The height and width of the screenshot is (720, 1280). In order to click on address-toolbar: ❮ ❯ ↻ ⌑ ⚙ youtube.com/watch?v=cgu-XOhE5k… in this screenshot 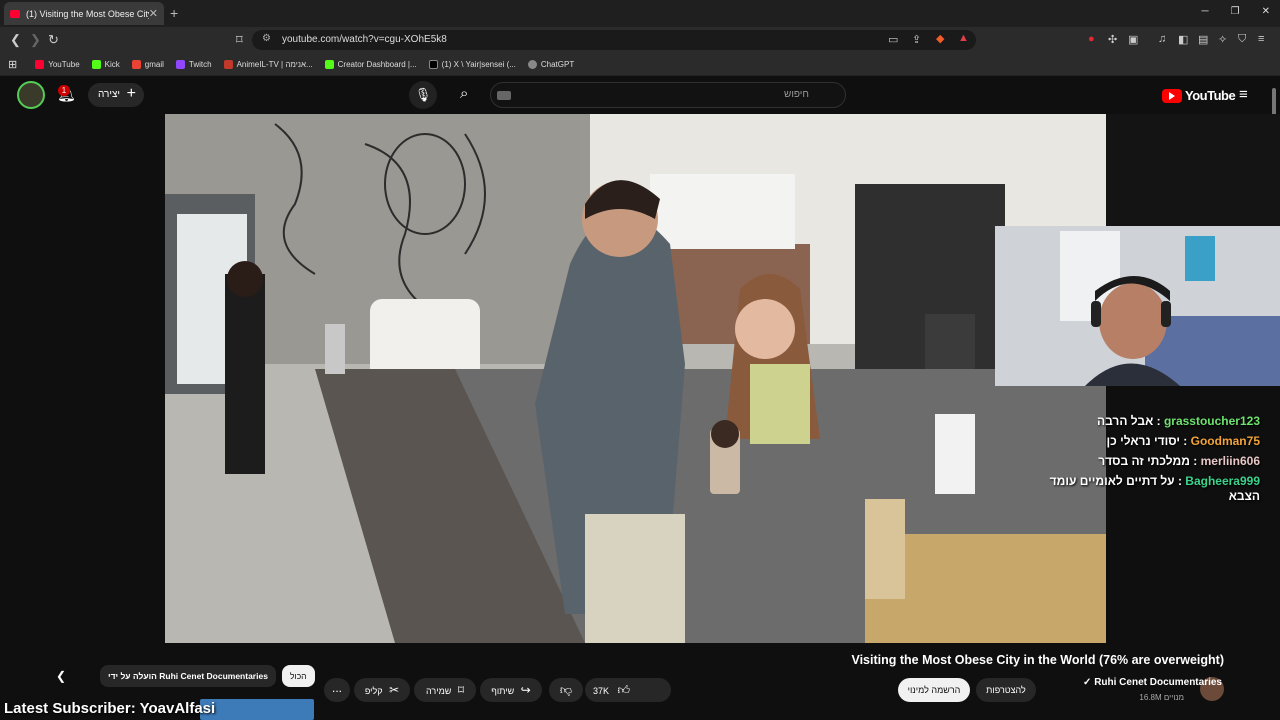, I will do `click(640, 40)`.